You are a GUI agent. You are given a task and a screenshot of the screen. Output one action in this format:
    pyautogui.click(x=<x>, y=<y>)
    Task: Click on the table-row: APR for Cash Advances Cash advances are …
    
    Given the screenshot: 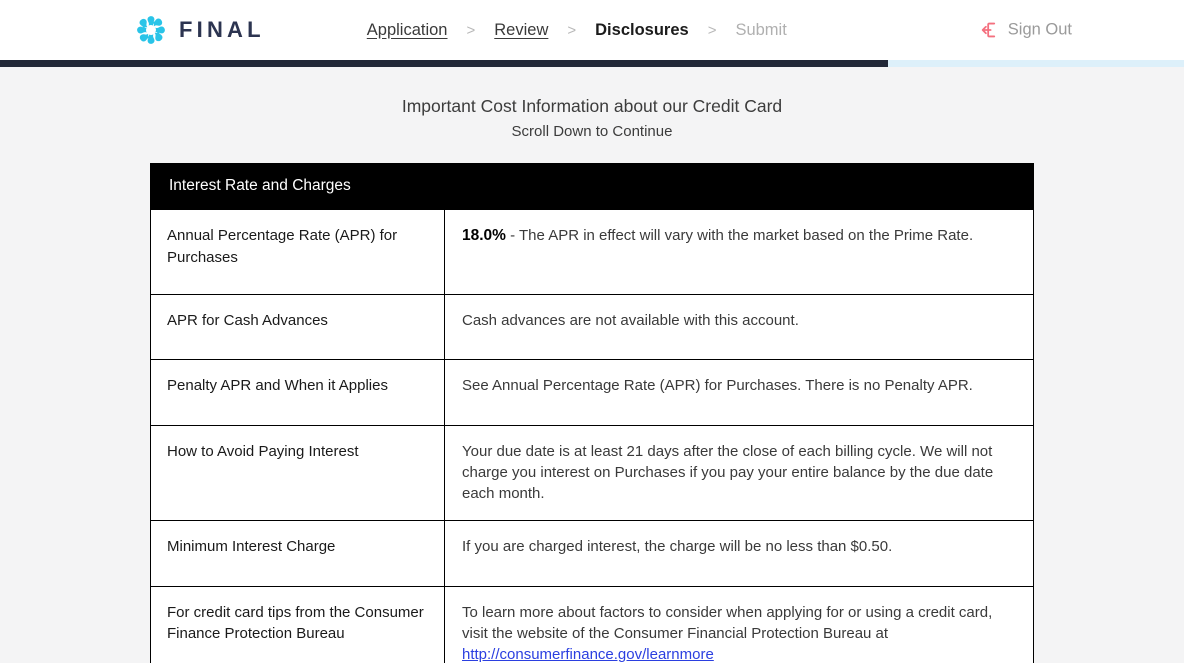 What is the action you would take?
    pyautogui.click(x=592, y=327)
    